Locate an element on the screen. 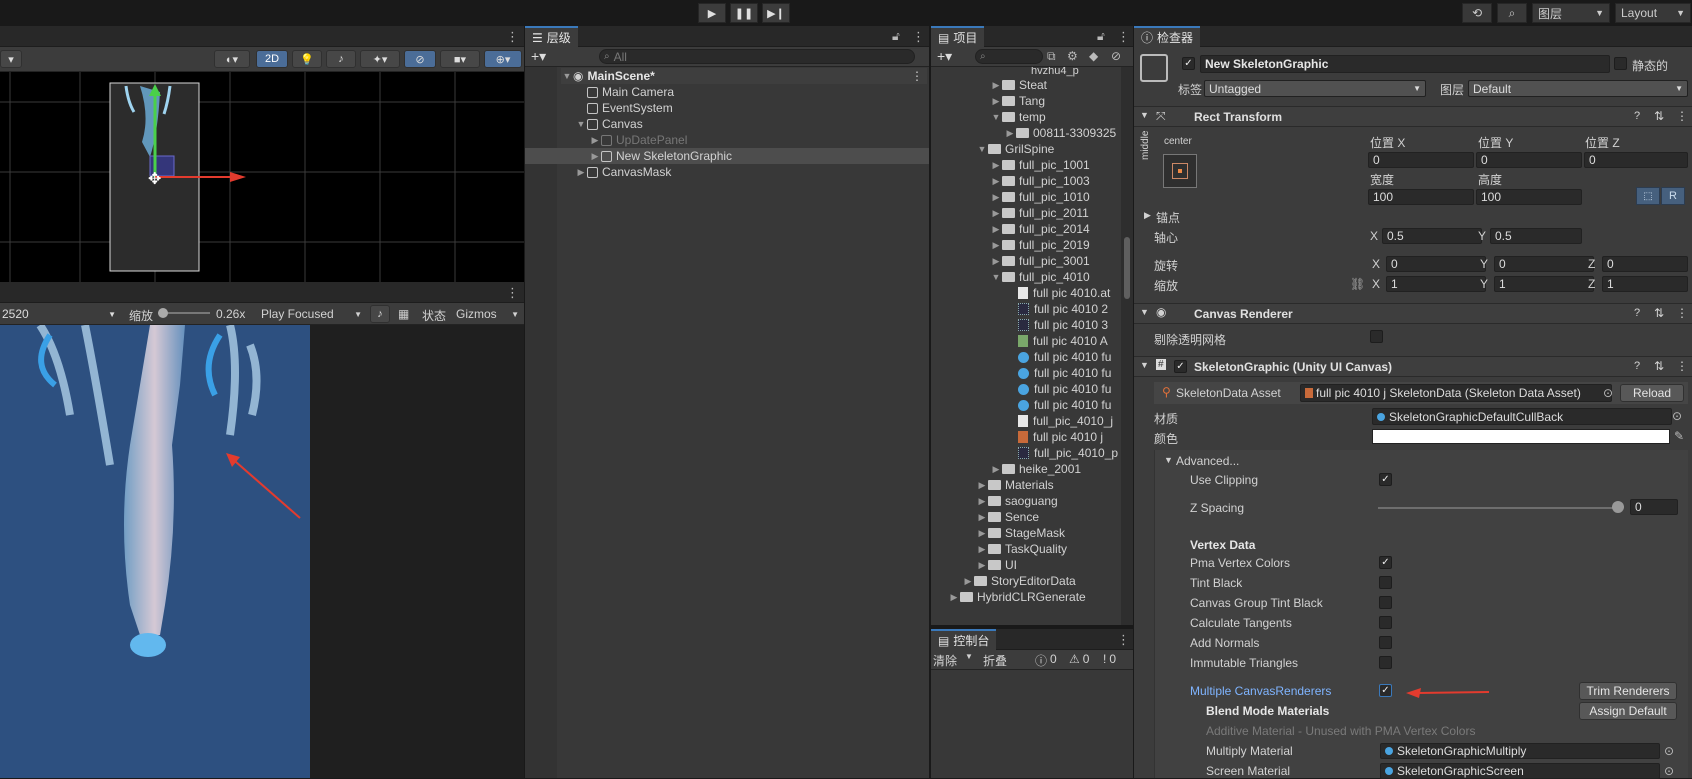 The image size is (1692, 779). project-item: ▶ HybridCLRGenerate is located at coordinates (1017, 597).